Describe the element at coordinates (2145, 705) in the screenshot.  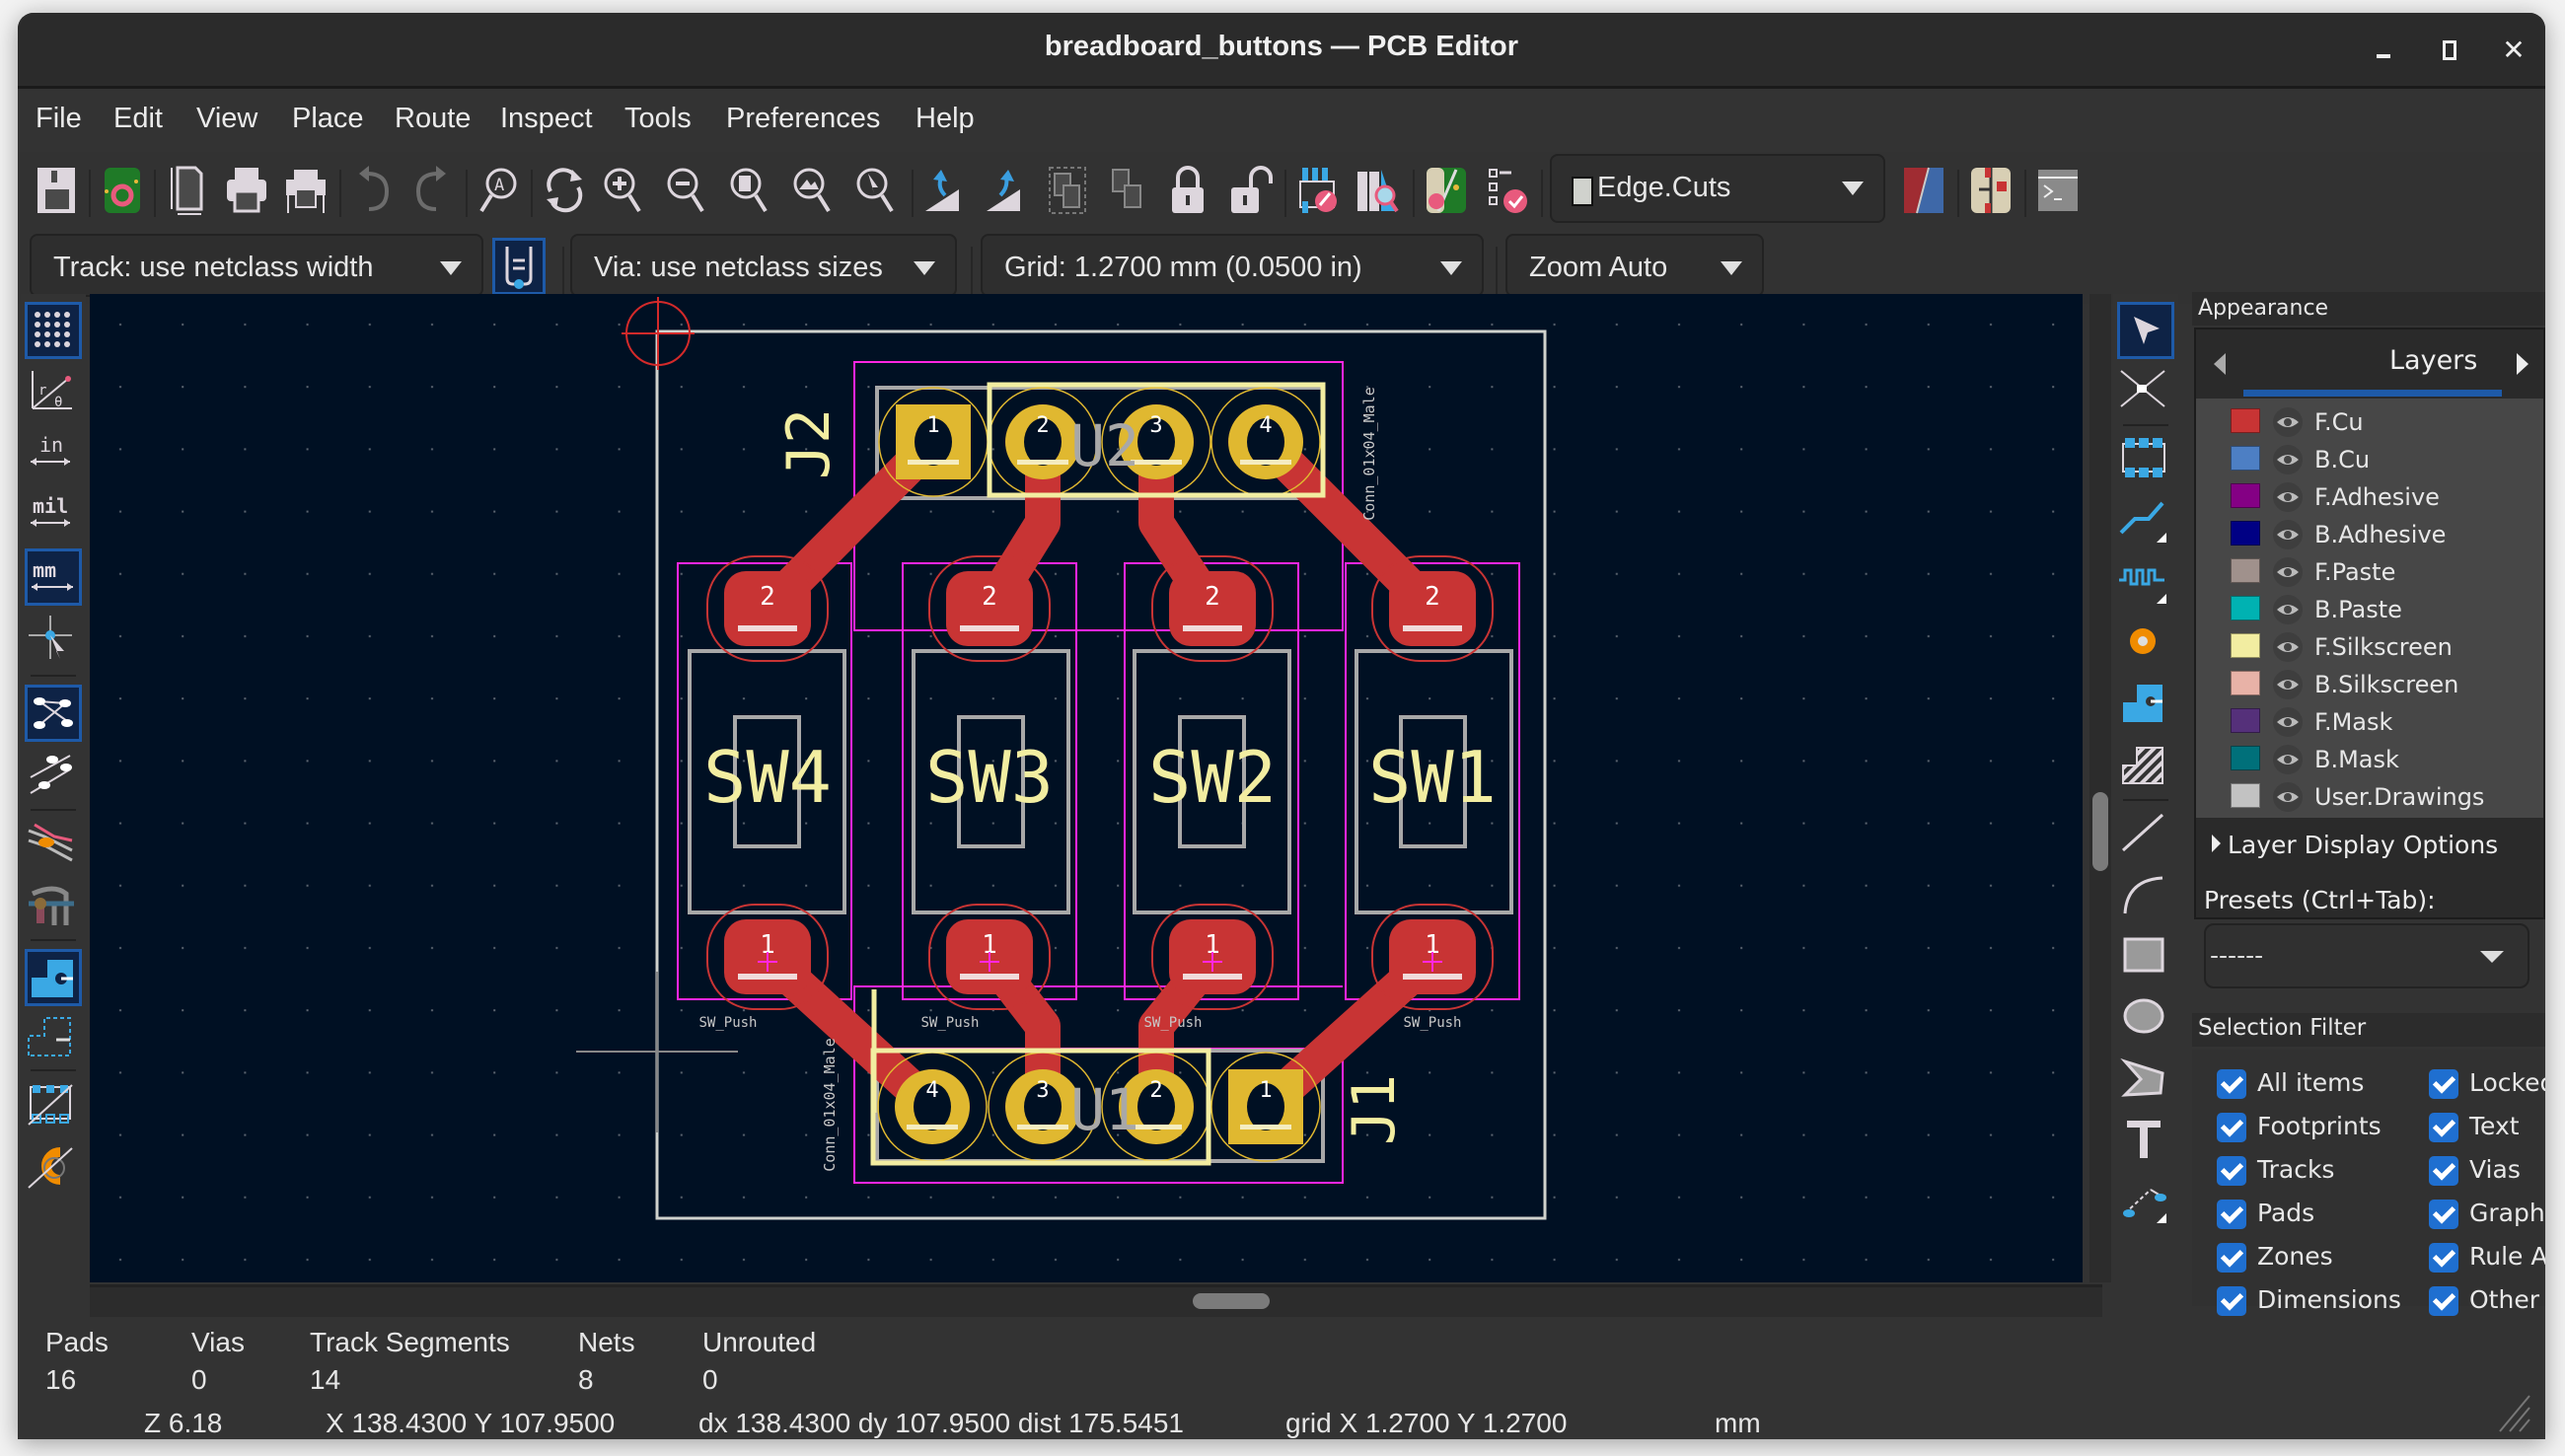
I see `add-zone-icon` at that location.